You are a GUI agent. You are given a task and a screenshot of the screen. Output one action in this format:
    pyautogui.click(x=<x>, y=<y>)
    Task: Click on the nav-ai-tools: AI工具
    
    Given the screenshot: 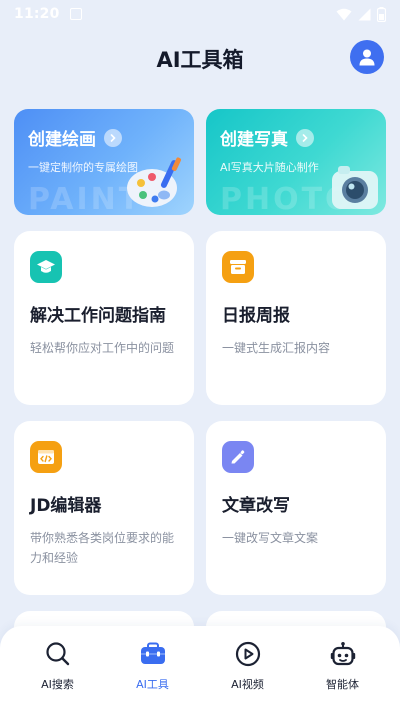 What is the action you would take?
    pyautogui.click(x=153, y=676)
    